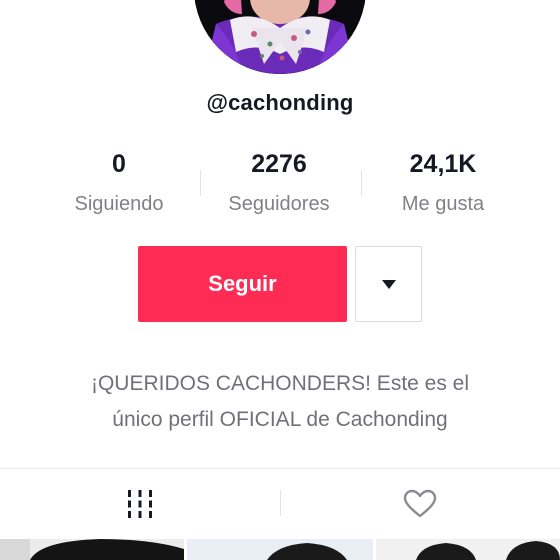 This screenshot has height=560, width=560. I want to click on stat-following: 0 Siguiendo, so click(119, 182).